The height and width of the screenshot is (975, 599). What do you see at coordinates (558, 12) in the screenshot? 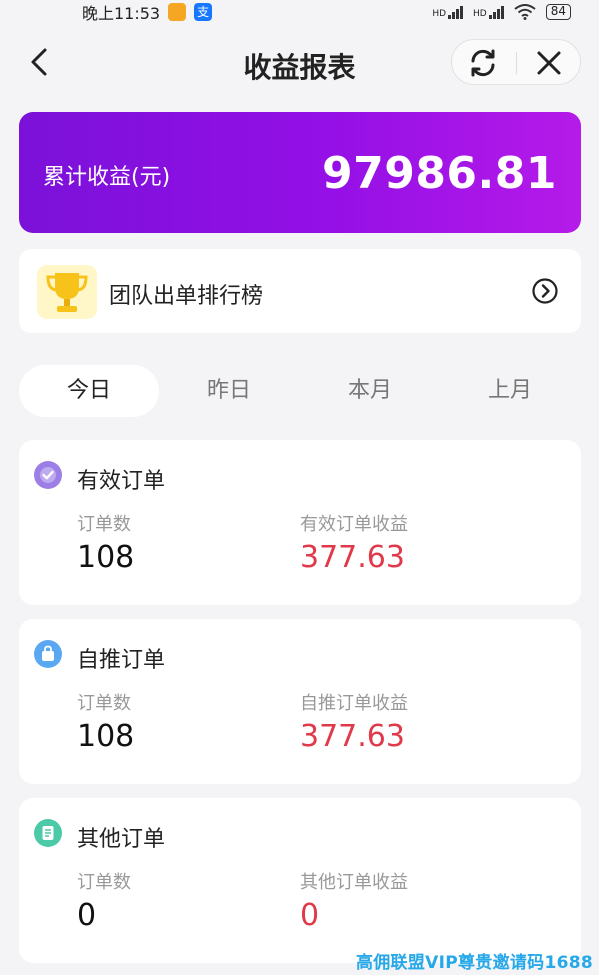
I see `battery-indicator: 84` at bounding box center [558, 12].